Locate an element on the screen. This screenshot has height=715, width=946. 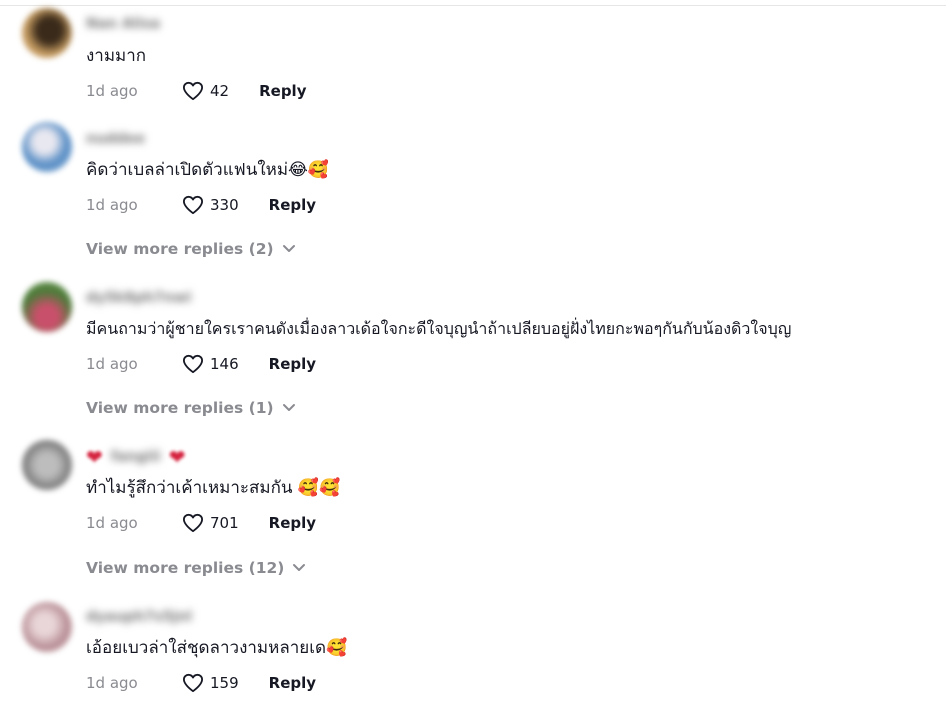
comment-text: งามมาก is located at coordinates (116, 56).